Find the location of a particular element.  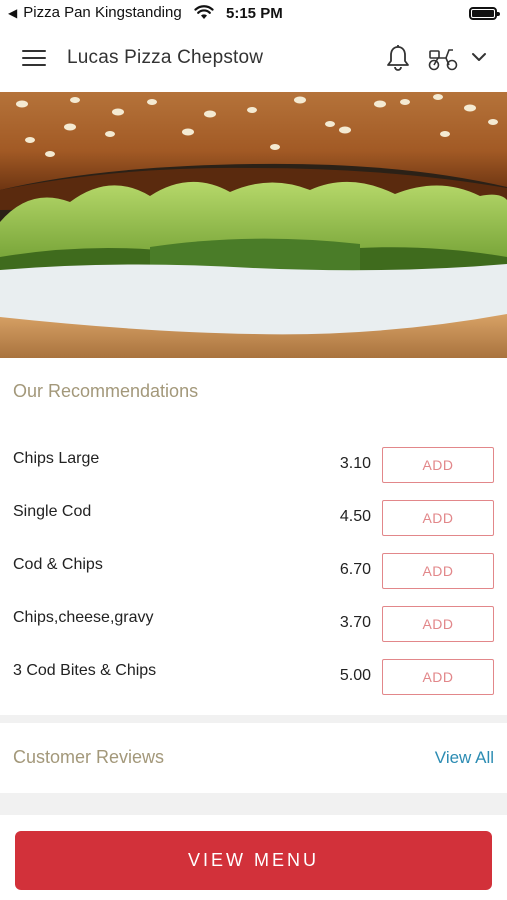

wifi-icon is located at coordinates (204, 12).